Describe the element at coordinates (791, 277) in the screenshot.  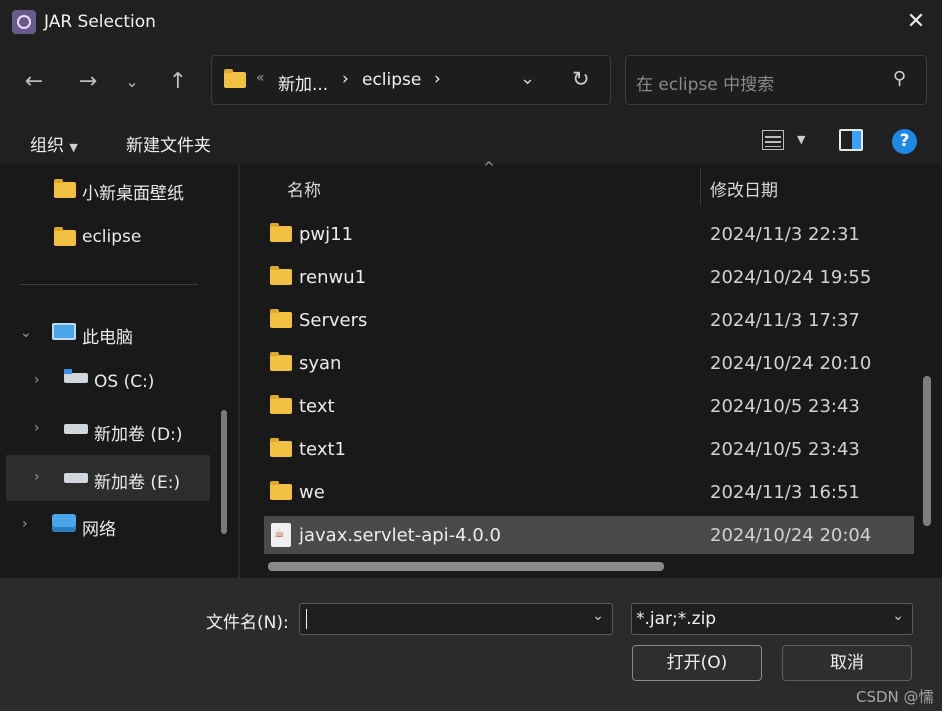
I see `file-date: 2024/10/24 19:55` at that location.